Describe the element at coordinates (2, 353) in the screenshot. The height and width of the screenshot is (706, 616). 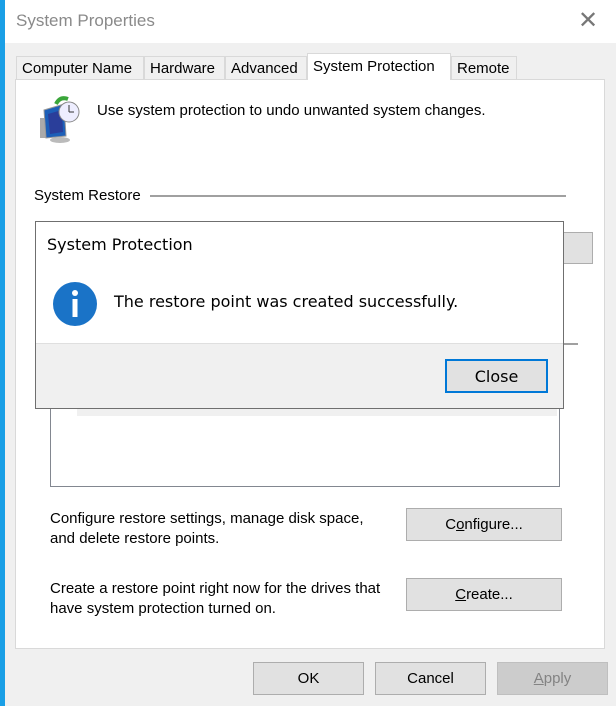
I see `window-edge` at that location.